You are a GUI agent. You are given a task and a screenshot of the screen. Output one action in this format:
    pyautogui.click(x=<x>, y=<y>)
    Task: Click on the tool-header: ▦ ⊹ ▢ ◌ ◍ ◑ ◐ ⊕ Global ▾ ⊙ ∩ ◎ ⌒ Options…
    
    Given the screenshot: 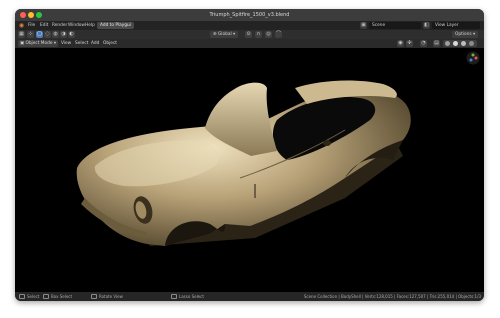 What is the action you would take?
    pyautogui.click(x=249, y=34)
    